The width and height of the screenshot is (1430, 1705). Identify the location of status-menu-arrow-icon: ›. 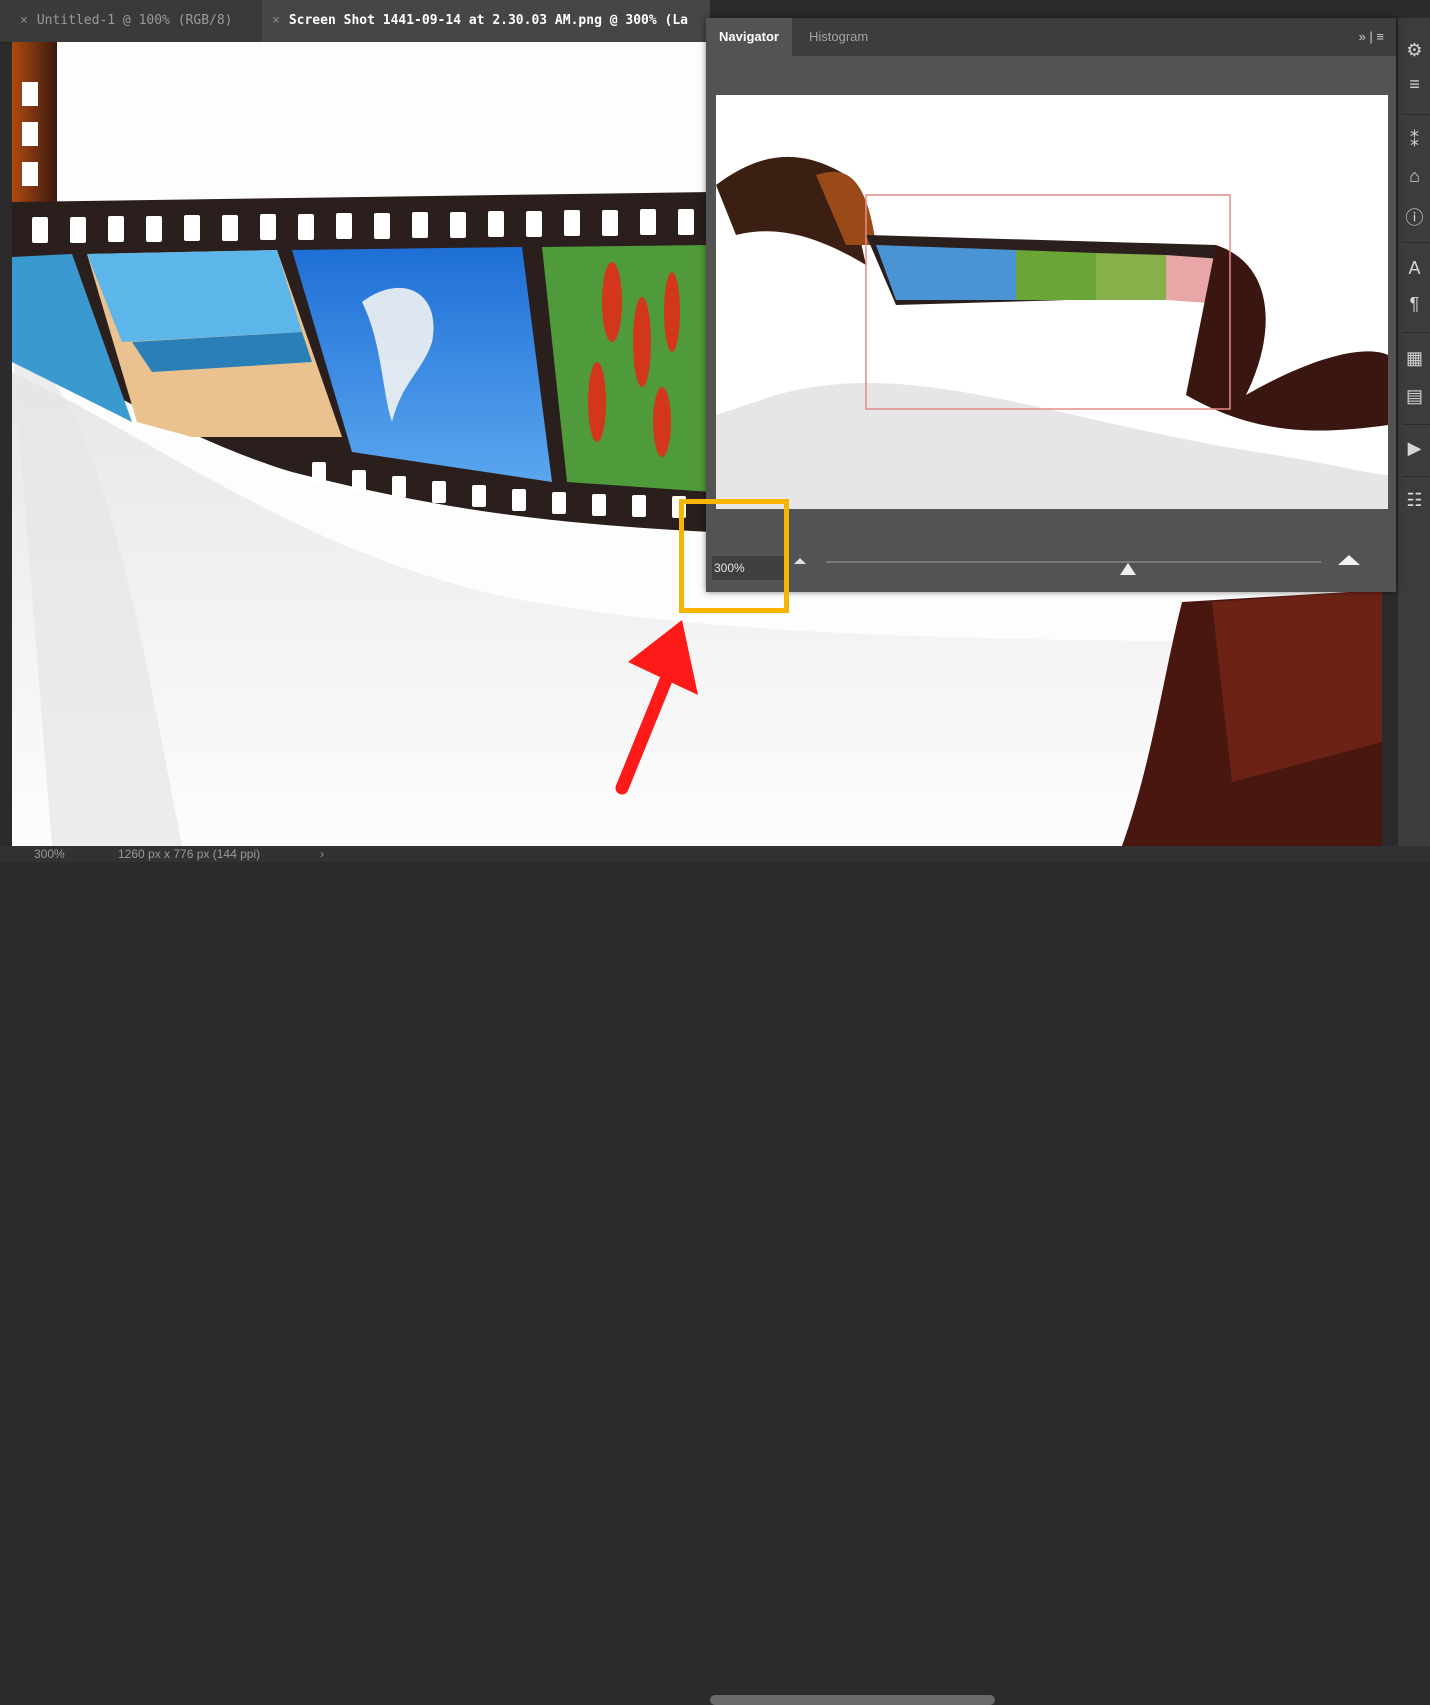
(322, 854).